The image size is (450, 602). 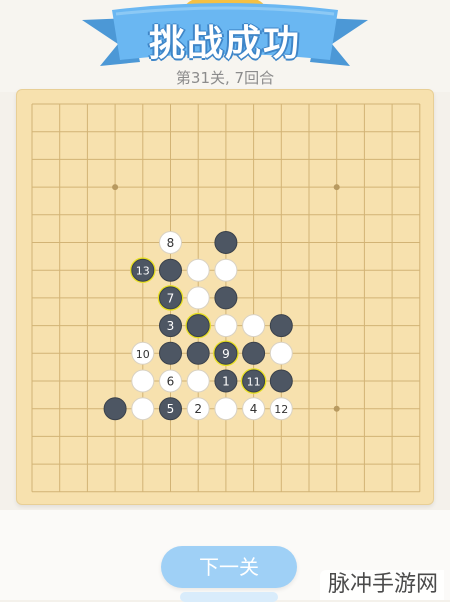 I want to click on move-number-label: 11, so click(x=254, y=382).